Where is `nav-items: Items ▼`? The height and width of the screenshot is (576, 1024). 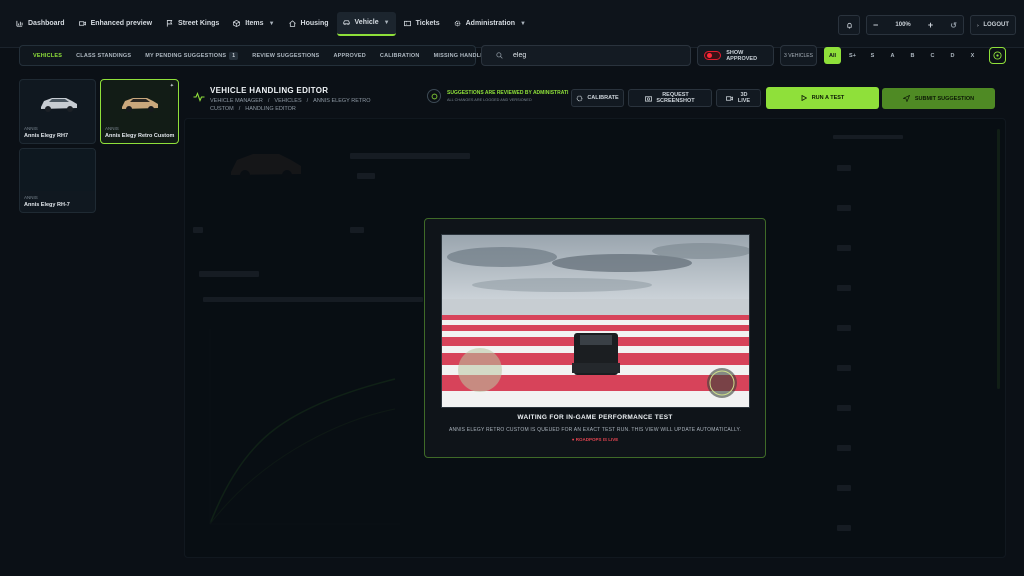
nav-items: Items ▼ is located at coordinates (253, 24).